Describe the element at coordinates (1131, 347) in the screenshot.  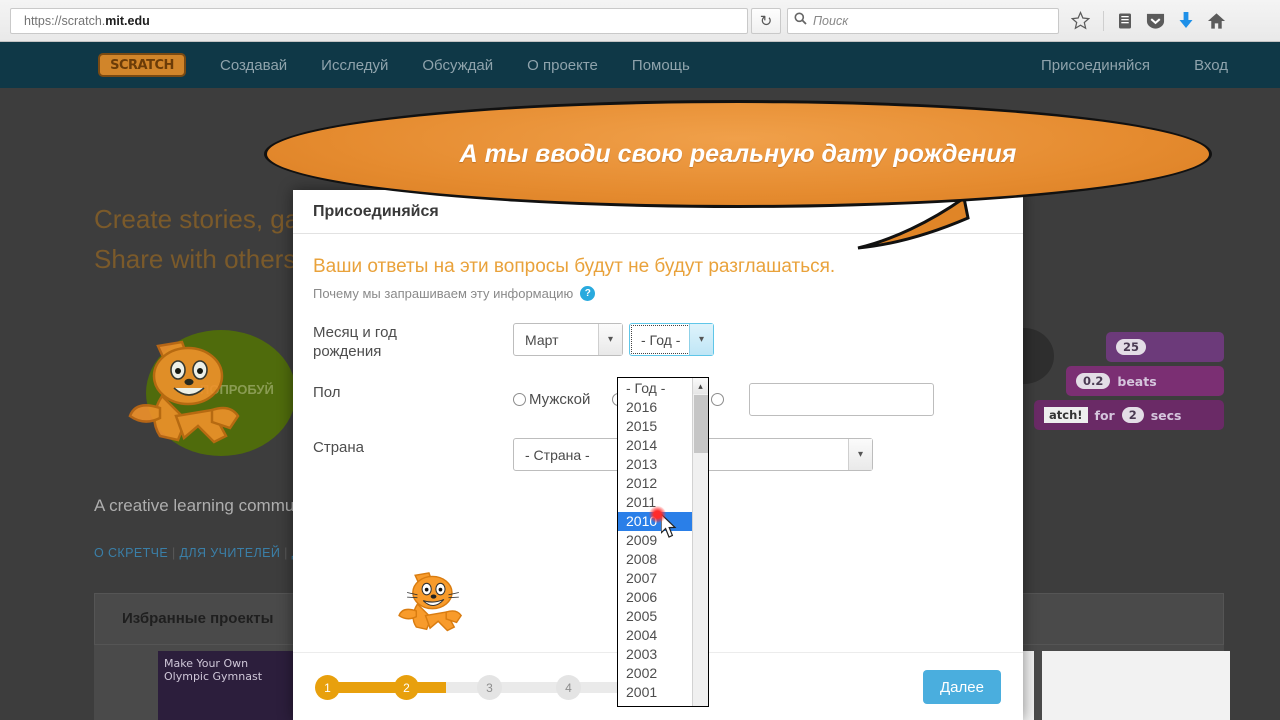
I see `block-value: 25` at that location.